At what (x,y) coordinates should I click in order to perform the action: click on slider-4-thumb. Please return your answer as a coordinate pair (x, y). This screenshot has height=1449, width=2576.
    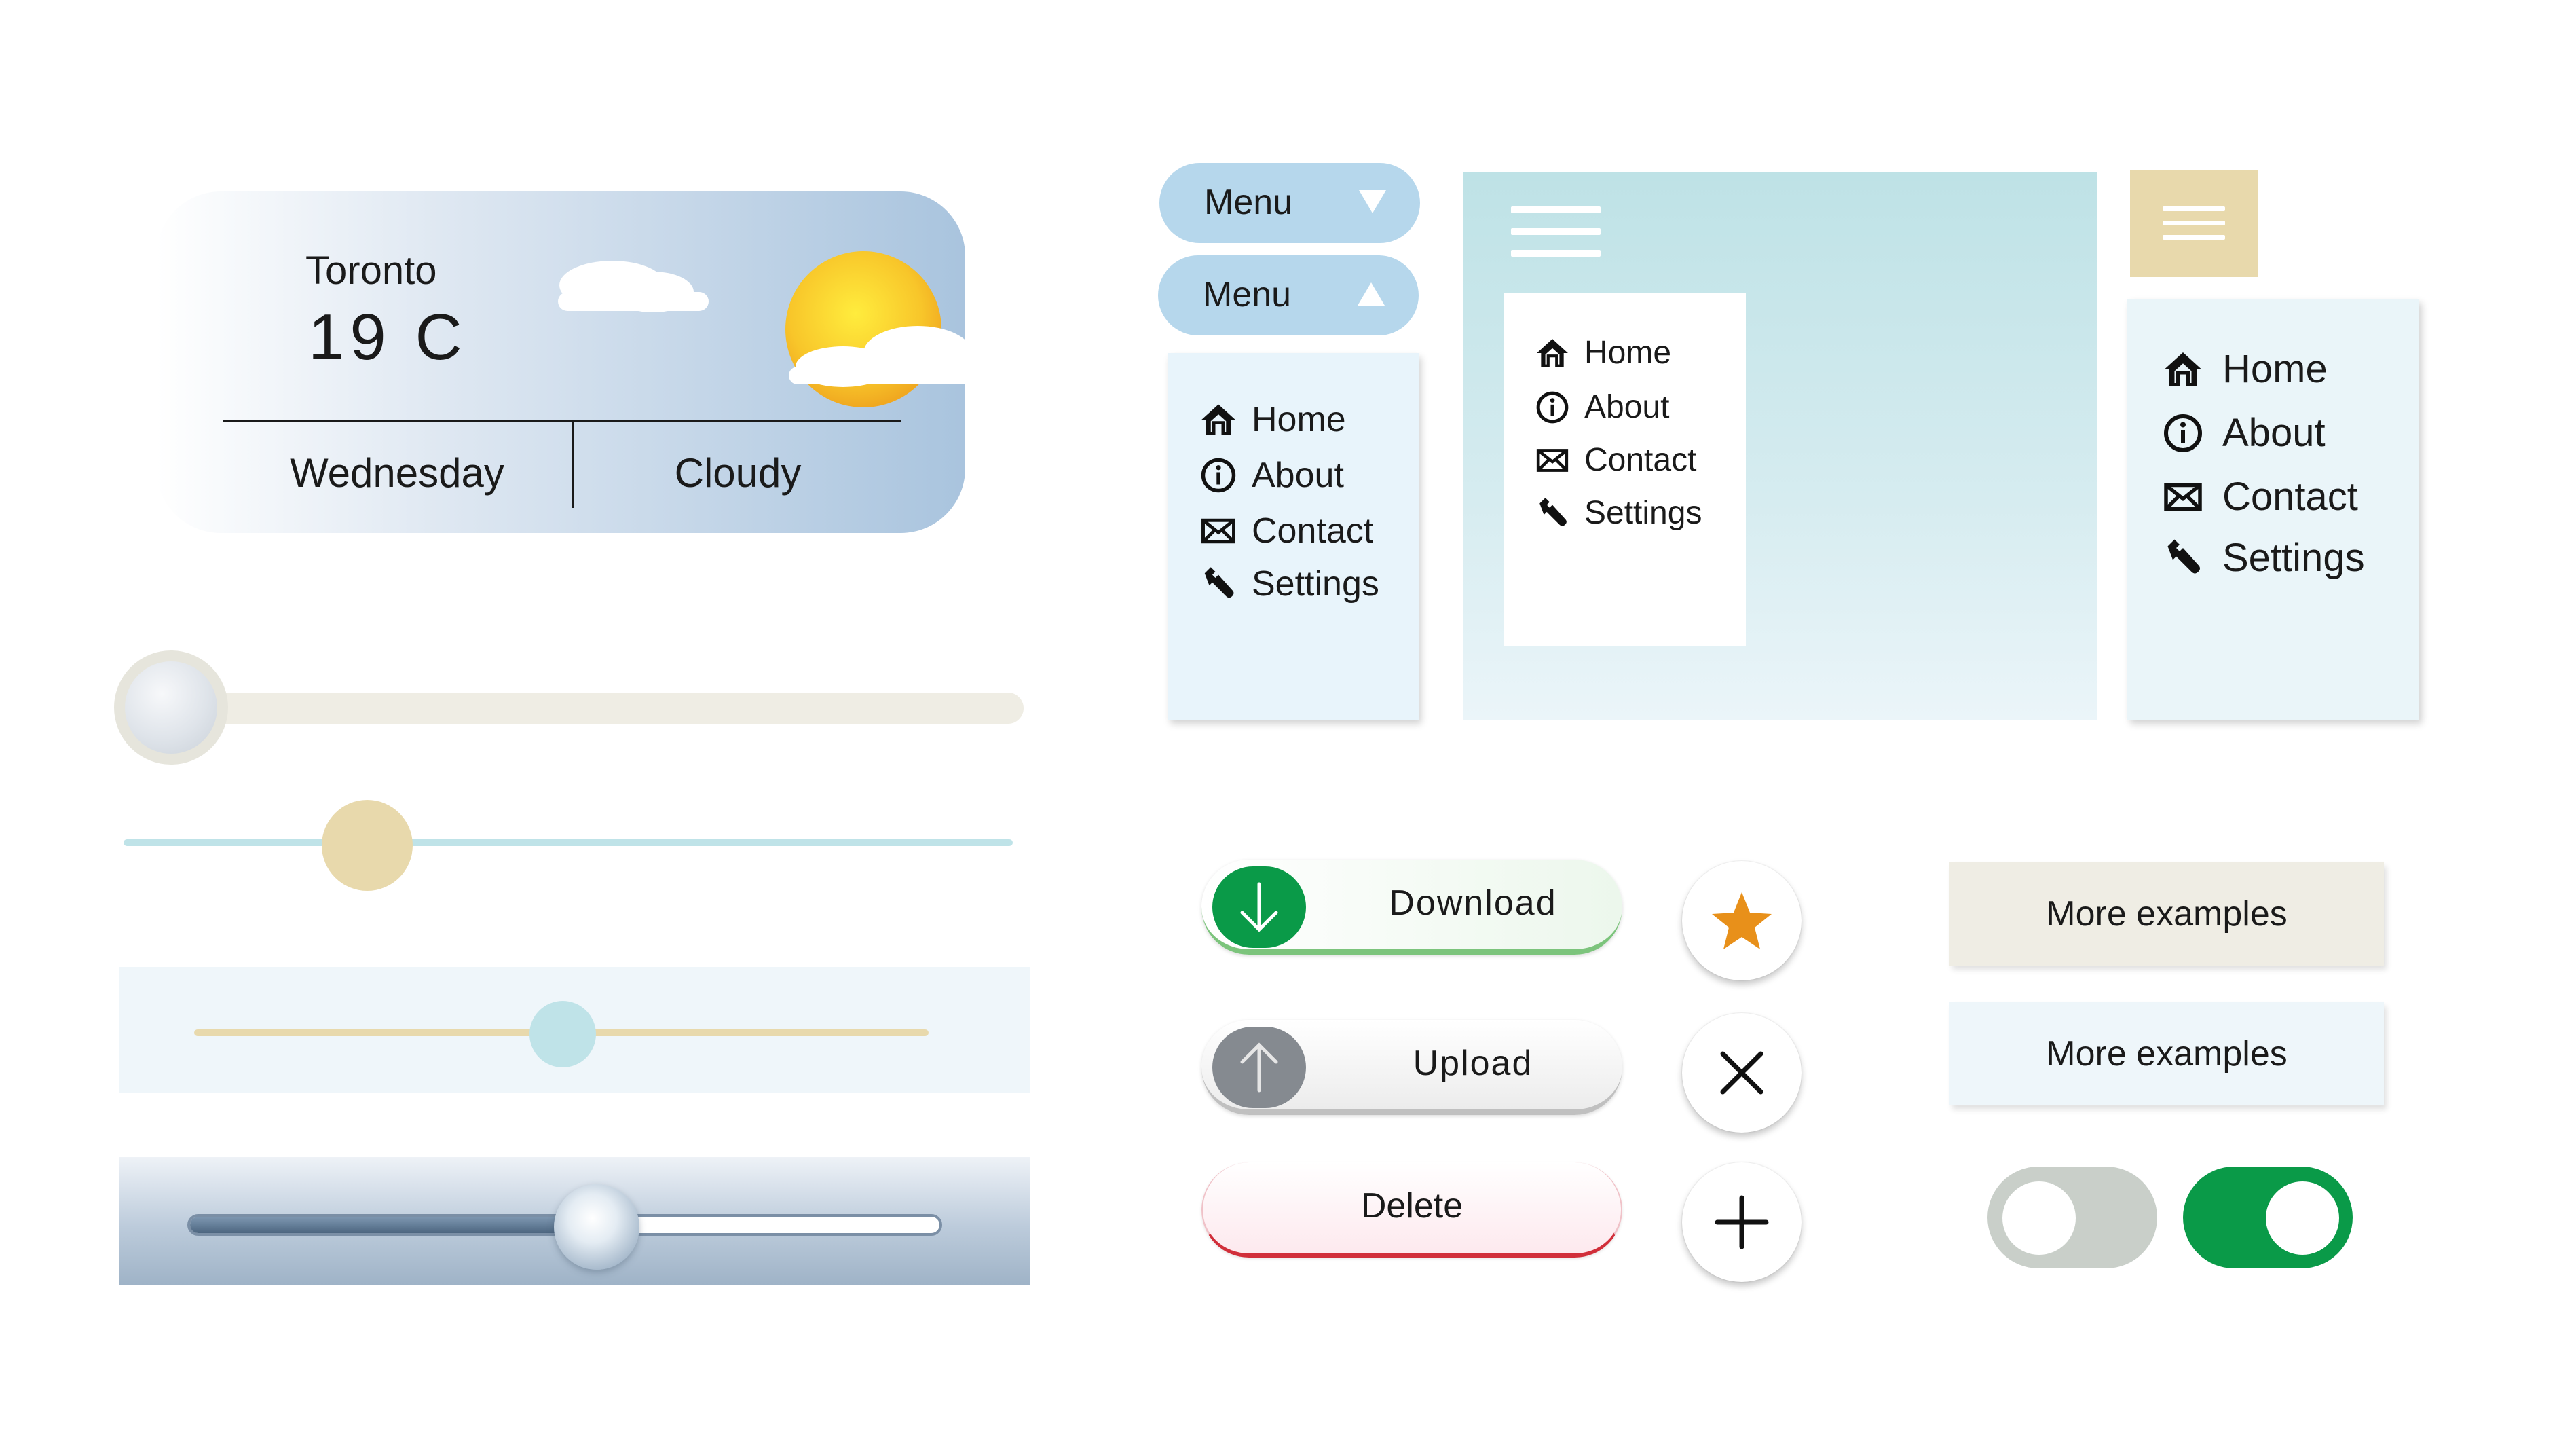
    Looking at the image, I should click on (596, 1227).